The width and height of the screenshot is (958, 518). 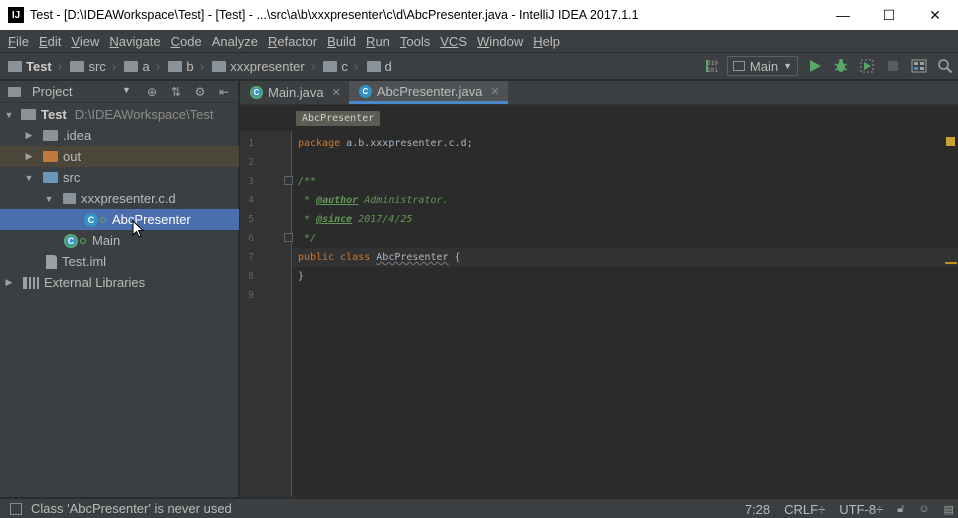 What do you see at coordinates (428, 92) in the screenshot?
I see `tab-abcpresenter-java: C AbcPresenter.java ✕` at bounding box center [428, 92].